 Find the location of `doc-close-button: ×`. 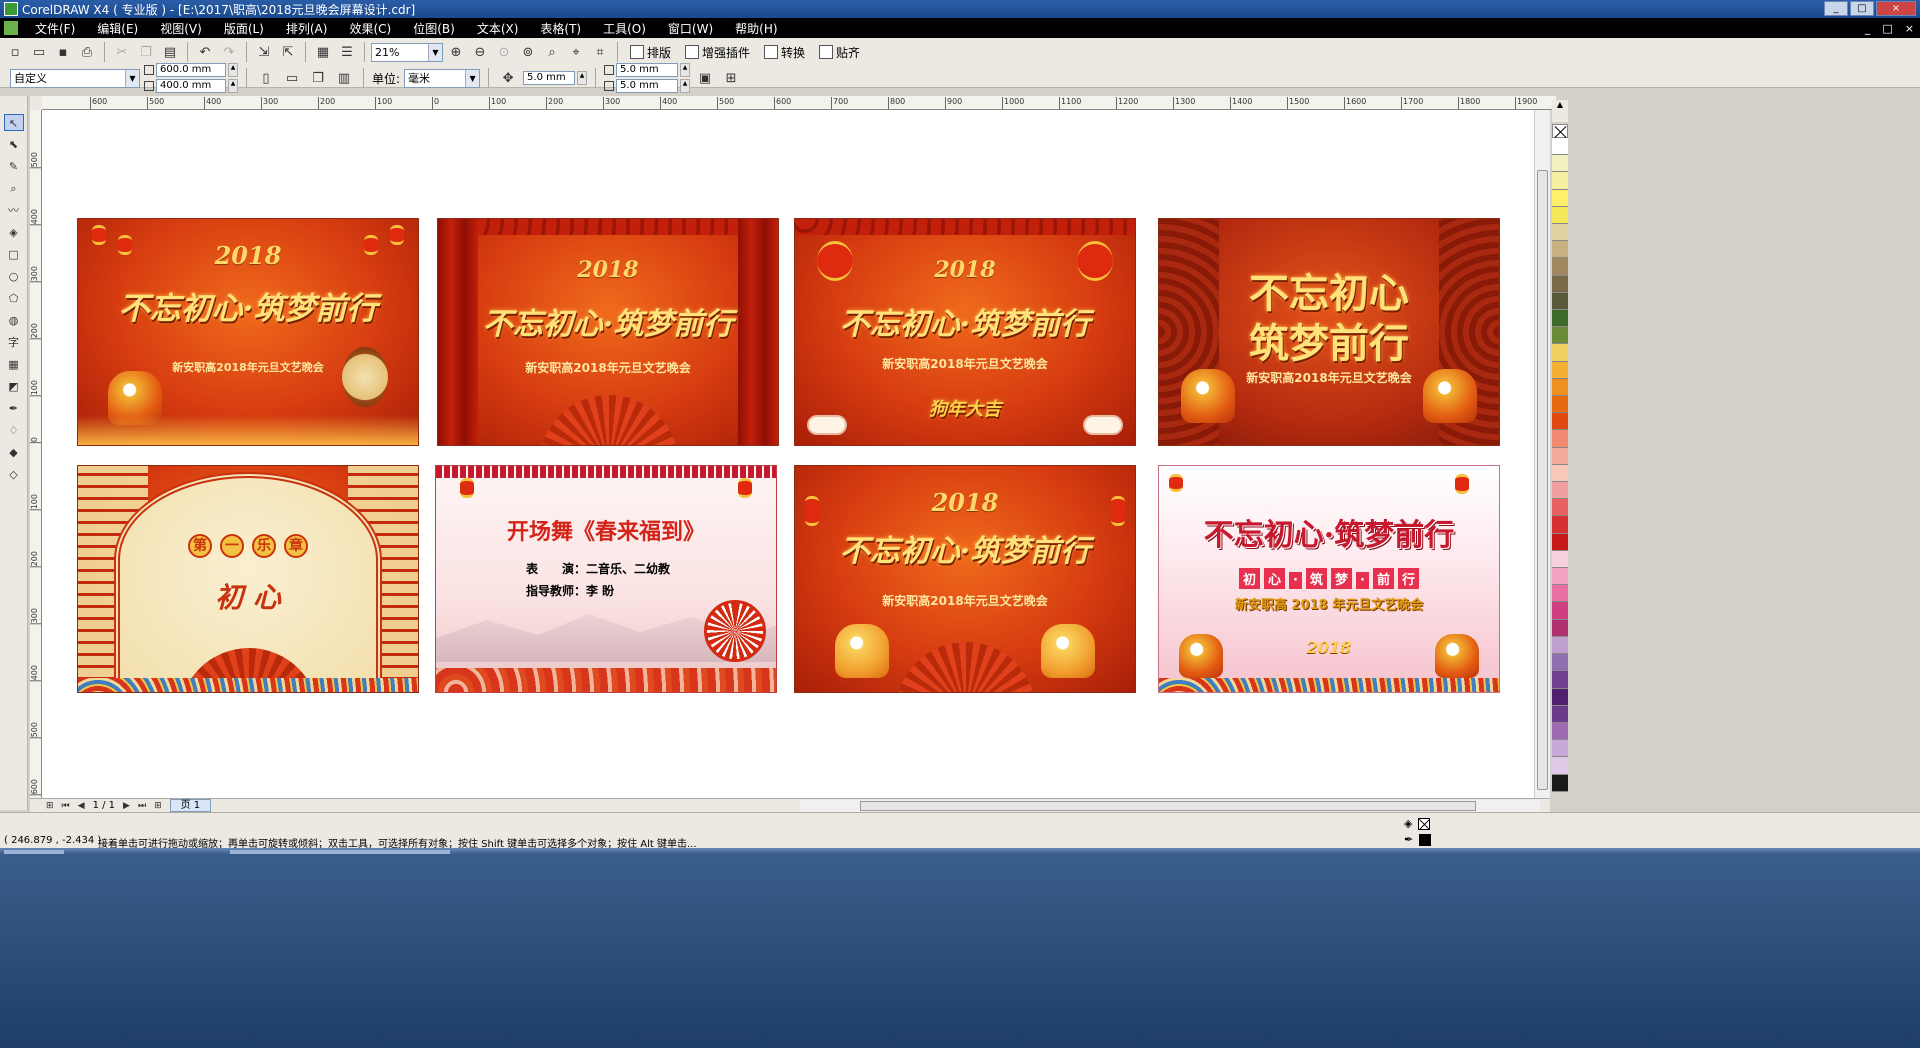

doc-close-button: × is located at coordinates (1909, 28).